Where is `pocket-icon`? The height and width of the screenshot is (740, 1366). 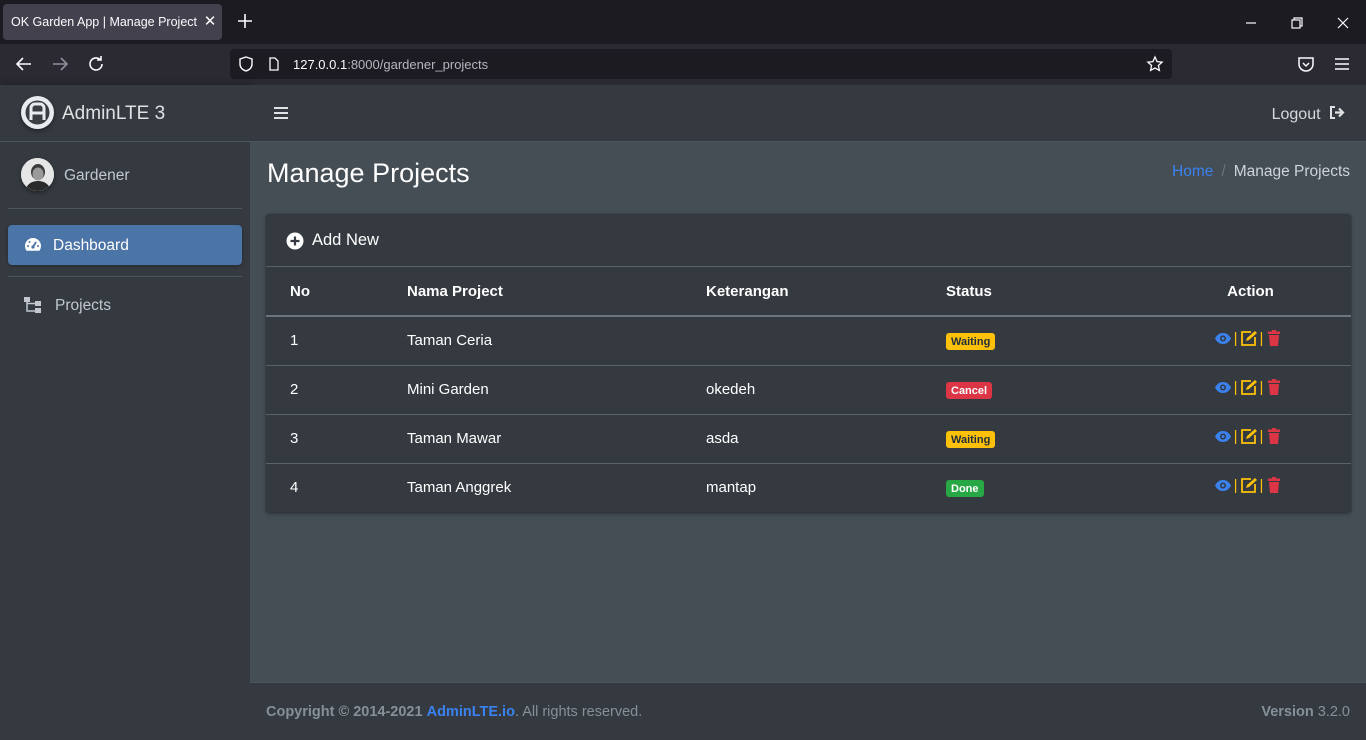
pocket-icon is located at coordinates (1306, 64).